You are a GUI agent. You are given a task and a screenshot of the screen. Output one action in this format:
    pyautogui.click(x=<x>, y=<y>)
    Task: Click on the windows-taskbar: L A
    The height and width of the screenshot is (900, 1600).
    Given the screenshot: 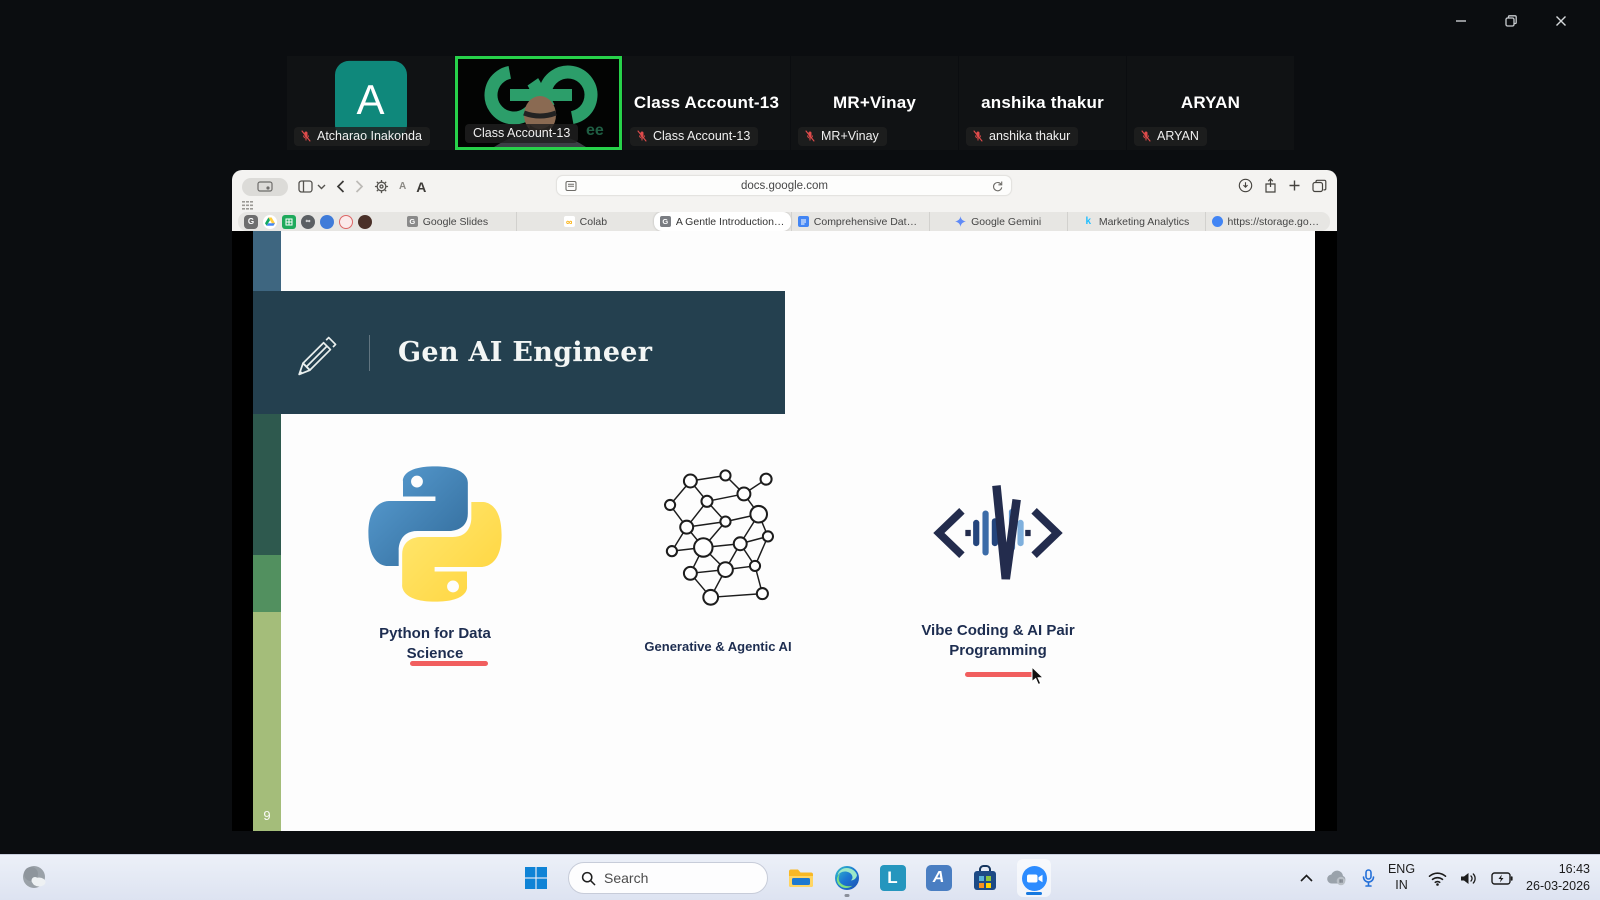 What is the action you would take?
    pyautogui.click(x=800, y=877)
    